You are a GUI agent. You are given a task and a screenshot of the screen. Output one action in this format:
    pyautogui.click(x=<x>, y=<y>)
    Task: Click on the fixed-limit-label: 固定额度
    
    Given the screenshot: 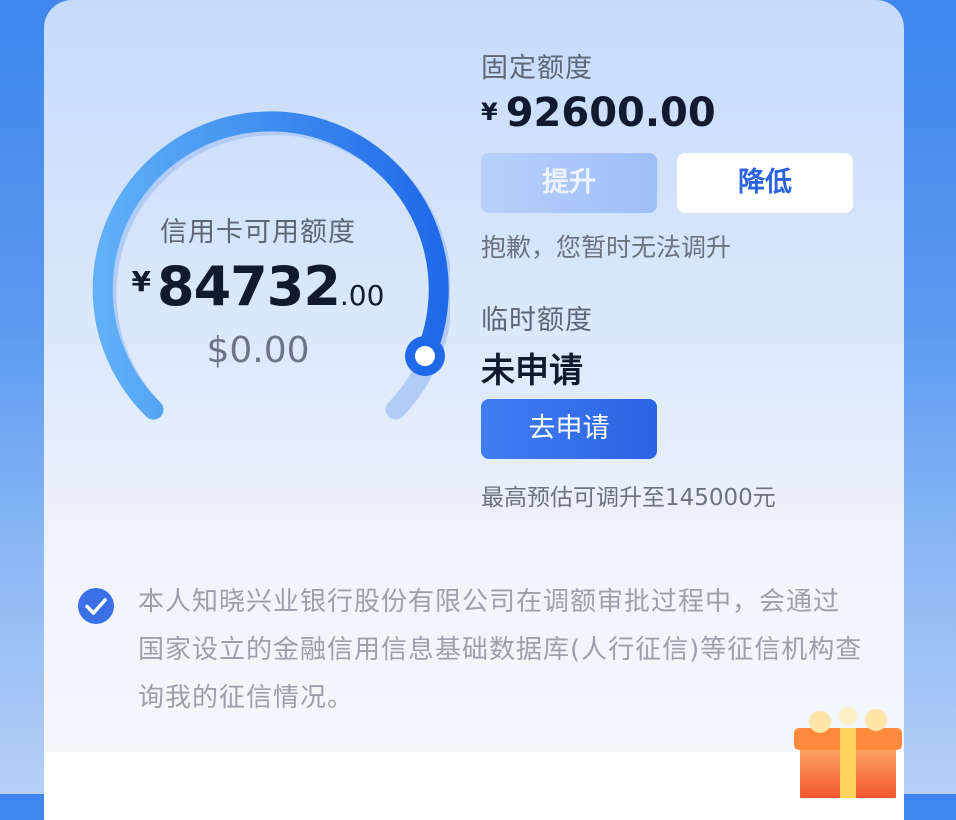 What is the action you would take?
    pyautogui.click(x=537, y=68)
    